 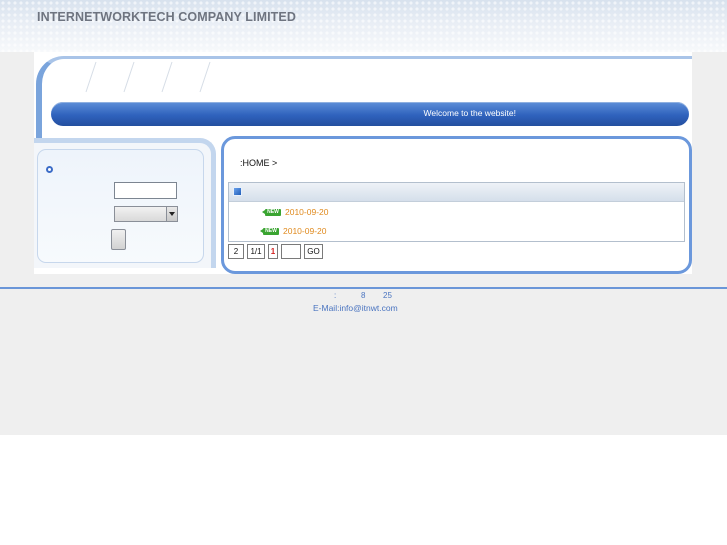 What do you see at coordinates (145, 190) in the screenshot?
I see `search-input` at bounding box center [145, 190].